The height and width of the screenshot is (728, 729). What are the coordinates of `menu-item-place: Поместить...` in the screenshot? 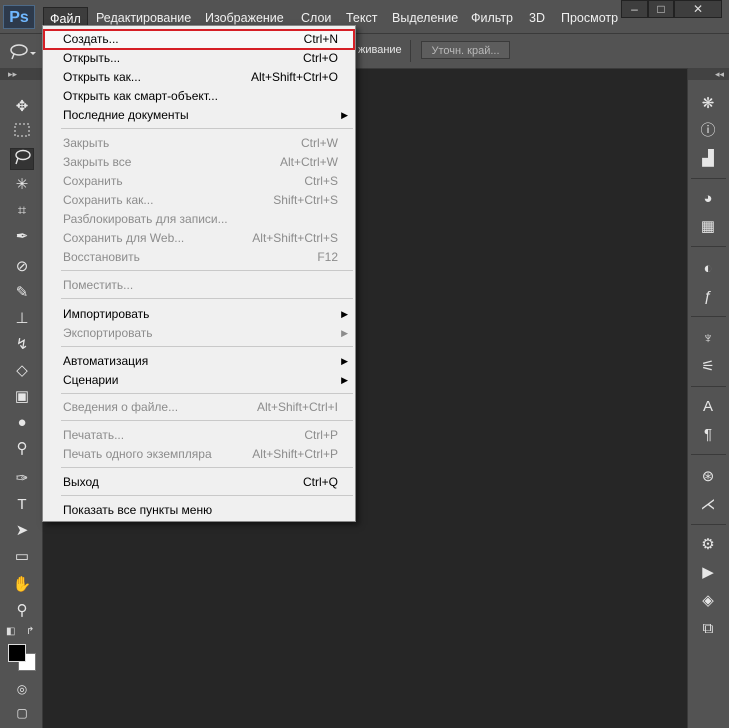 It's located at (199, 285).